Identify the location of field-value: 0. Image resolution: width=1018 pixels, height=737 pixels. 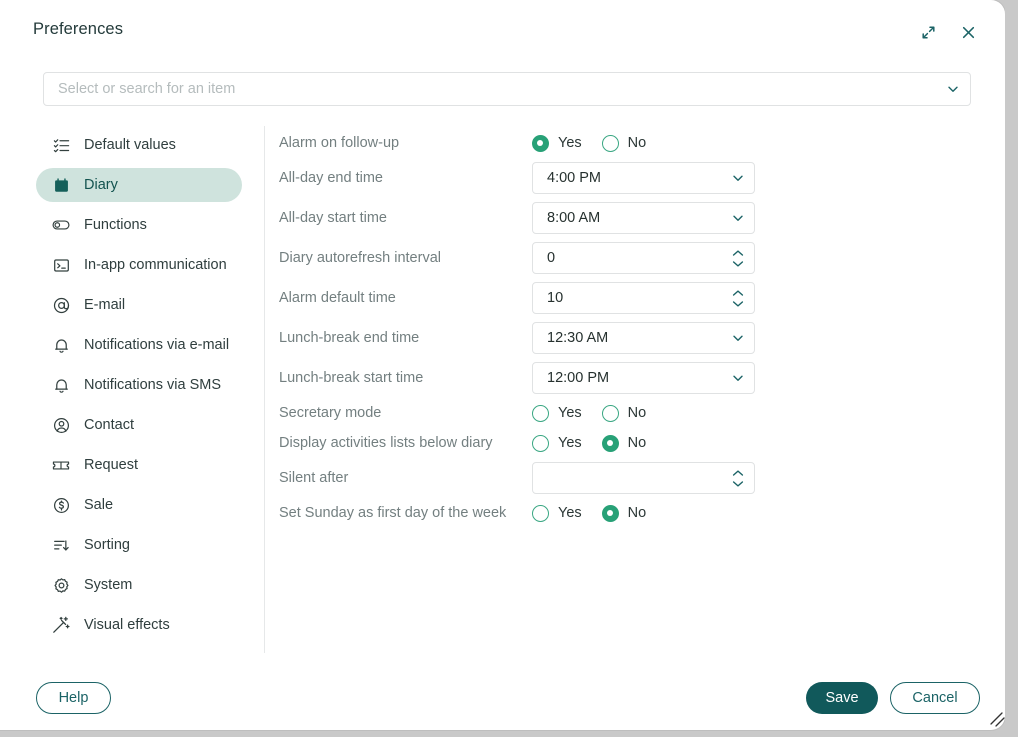
(551, 258).